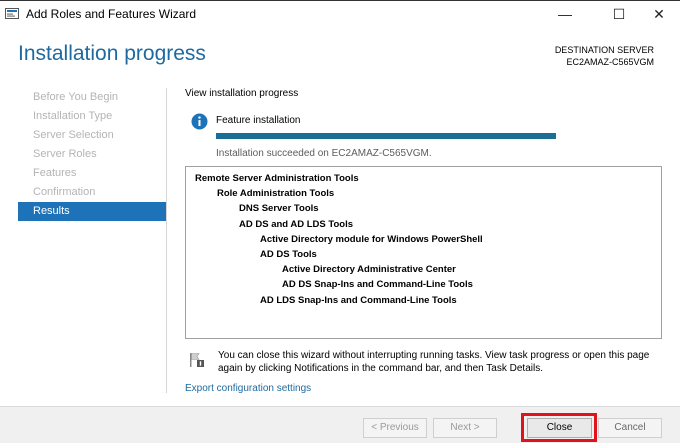 The width and height of the screenshot is (680, 443). What do you see at coordinates (358, 300) in the screenshot?
I see `result-item: AD LDS Snap-Ins and Command-Line Tools` at bounding box center [358, 300].